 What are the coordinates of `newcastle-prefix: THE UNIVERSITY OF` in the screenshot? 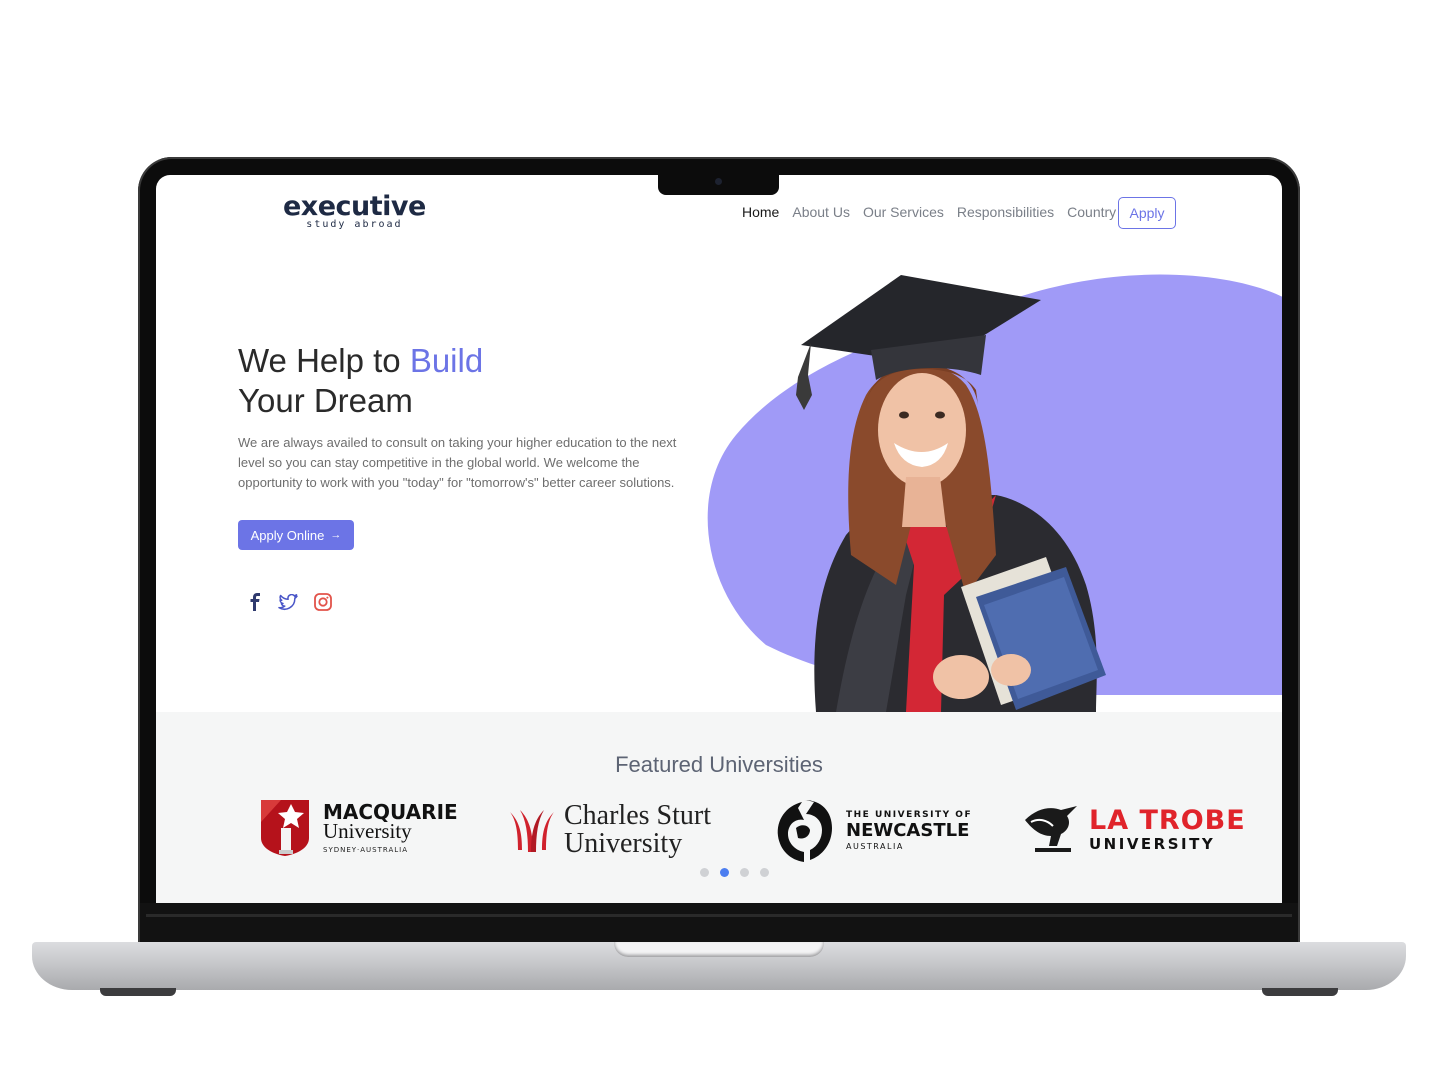 It's located at (909, 815).